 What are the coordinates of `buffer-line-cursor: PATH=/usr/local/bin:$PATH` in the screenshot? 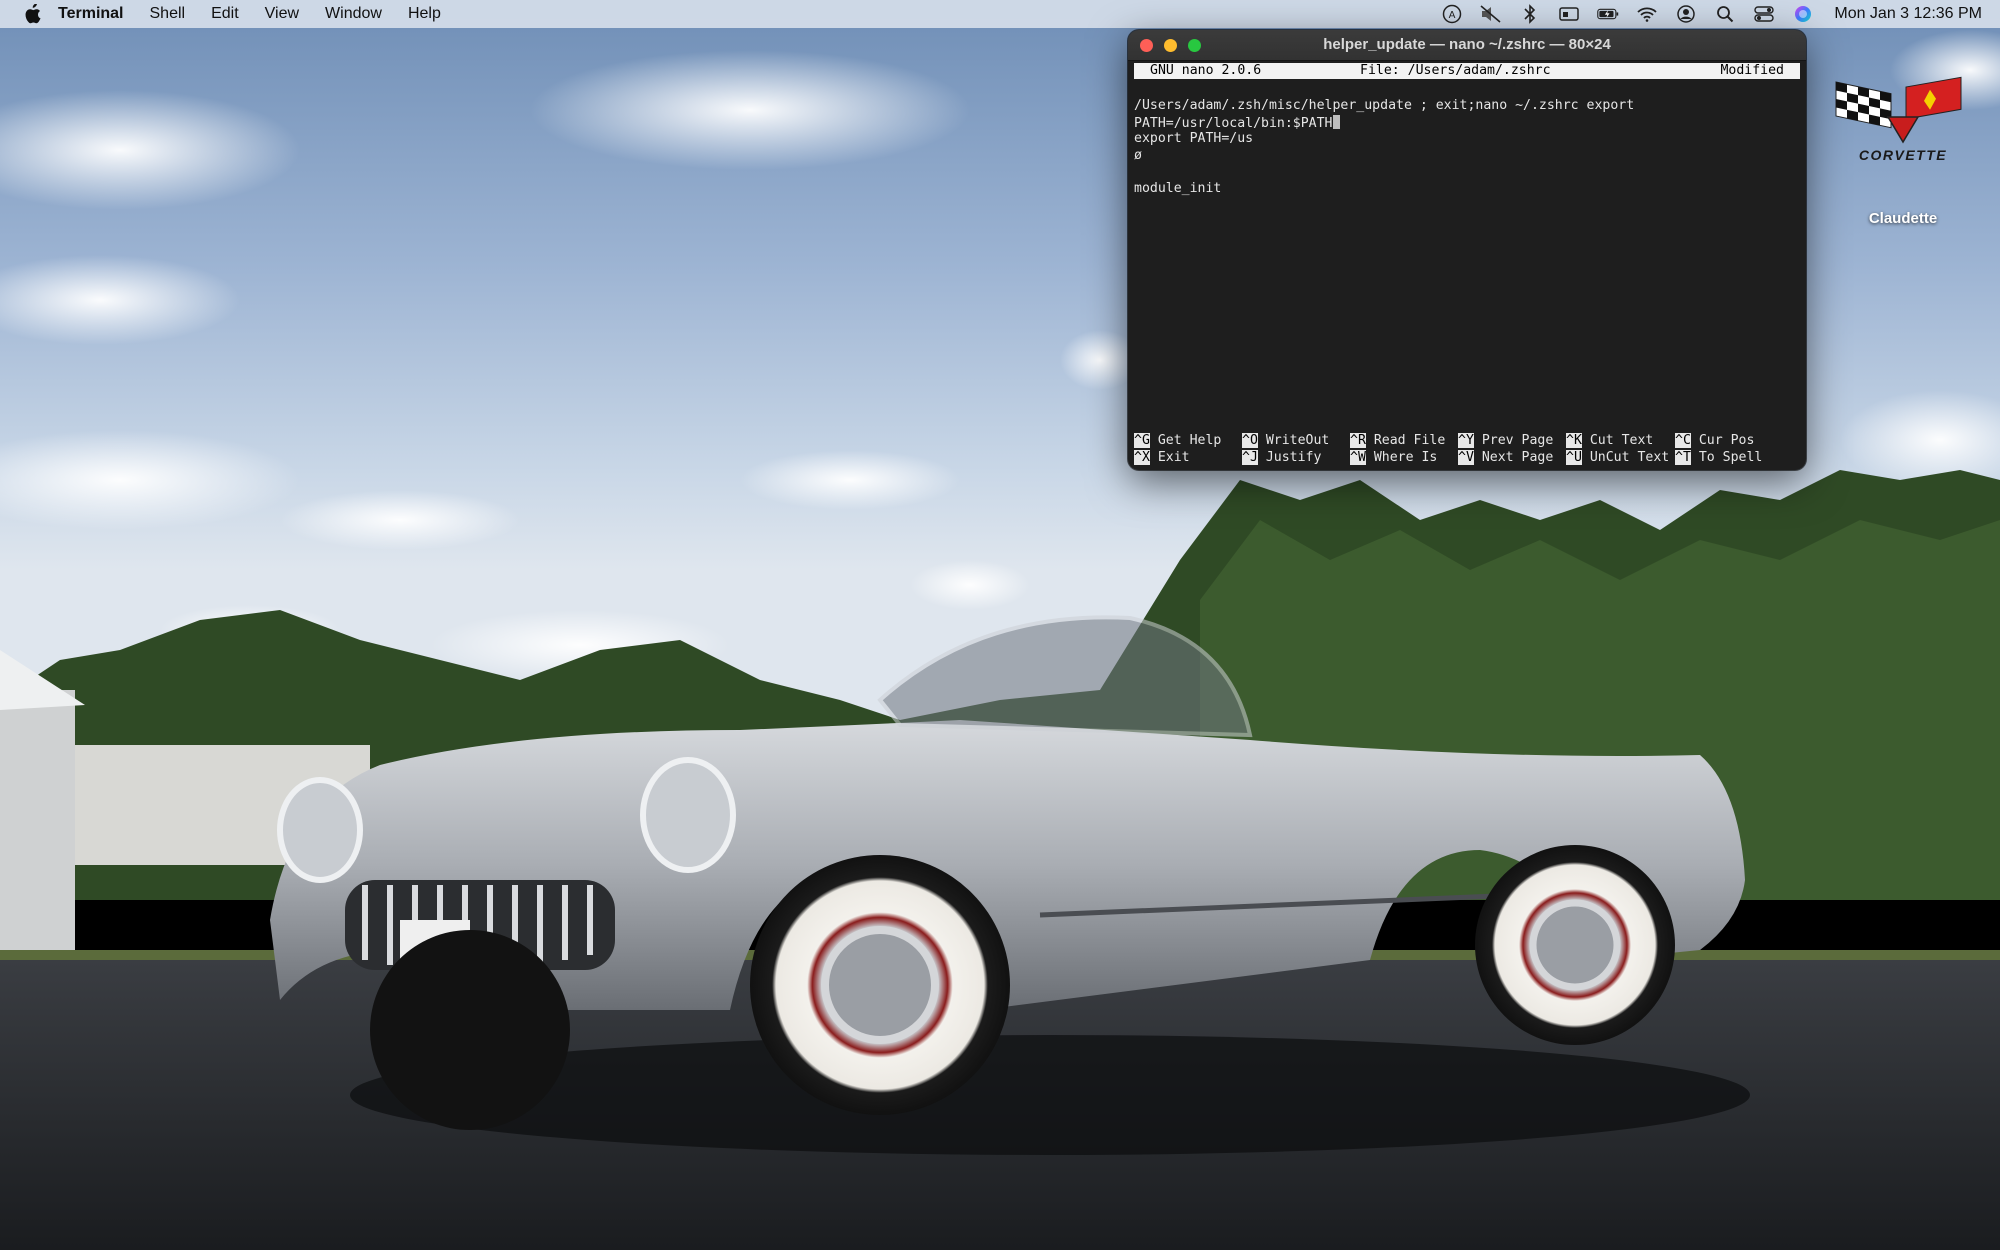 It's located at (1464, 123).